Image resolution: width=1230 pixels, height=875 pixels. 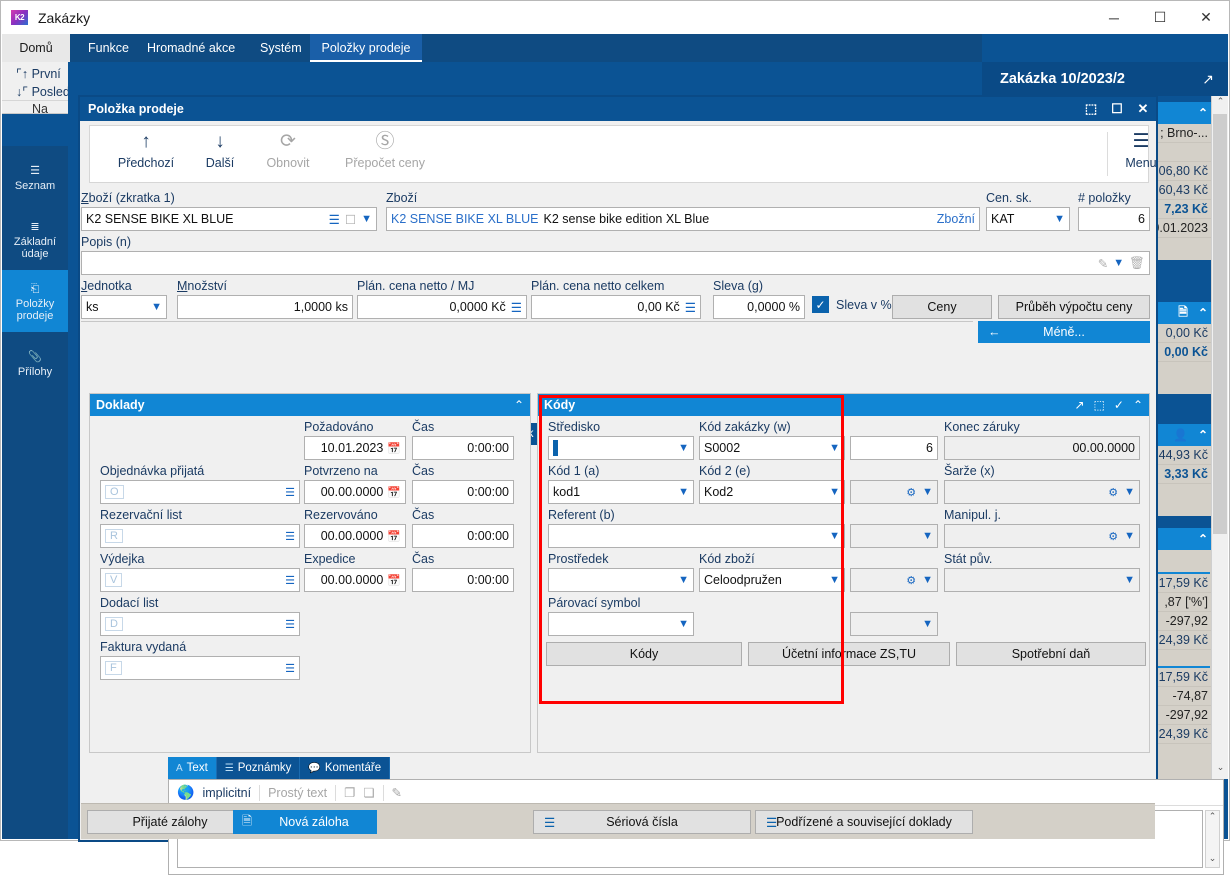 I want to click on scrollbar-thumb, so click(x=1220, y=324).